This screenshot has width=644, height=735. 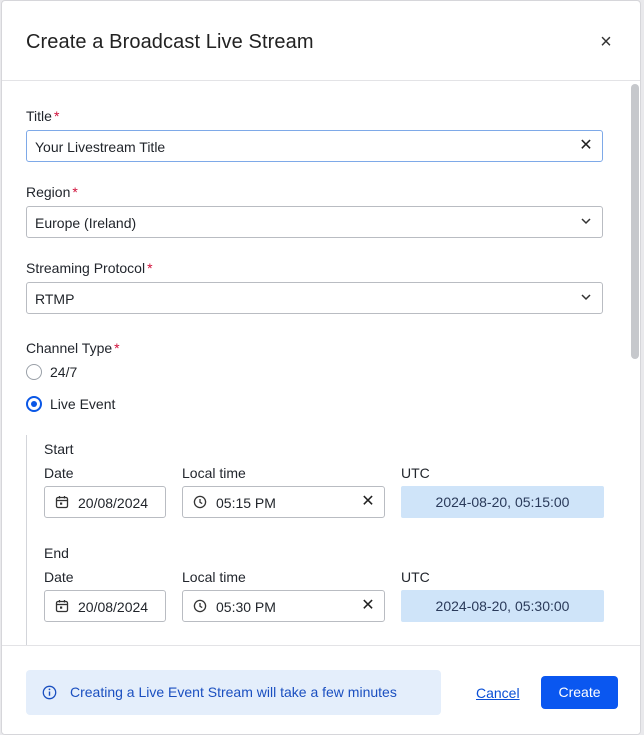 What do you see at coordinates (34, 372) in the screenshot?
I see `radio-button` at bounding box center [34, 372].